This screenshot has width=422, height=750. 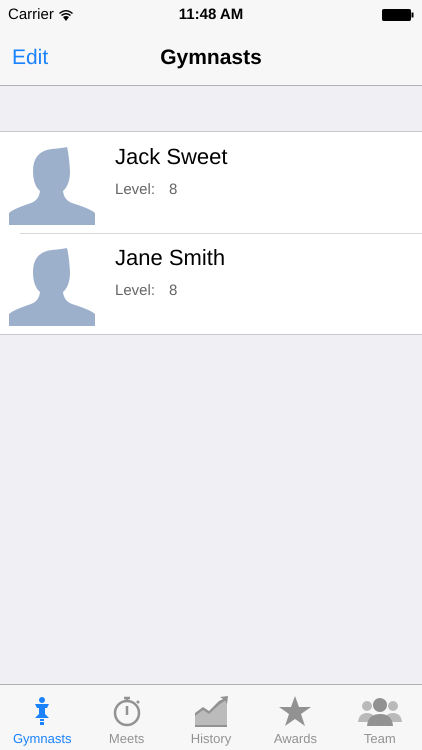 What do you see at coordinates (170, 258) in the screenshot?
I see `gymnast-name: Jane Smith` at bounding box center [170, 258].